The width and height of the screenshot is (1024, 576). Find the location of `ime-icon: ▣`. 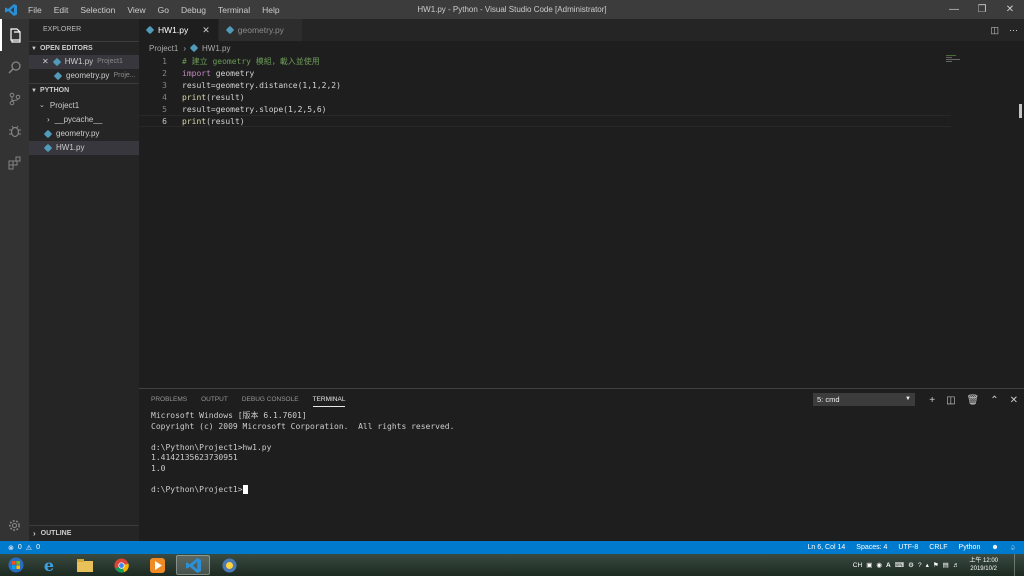

ime-icon: ▣ is located at coordinates (869, 565).